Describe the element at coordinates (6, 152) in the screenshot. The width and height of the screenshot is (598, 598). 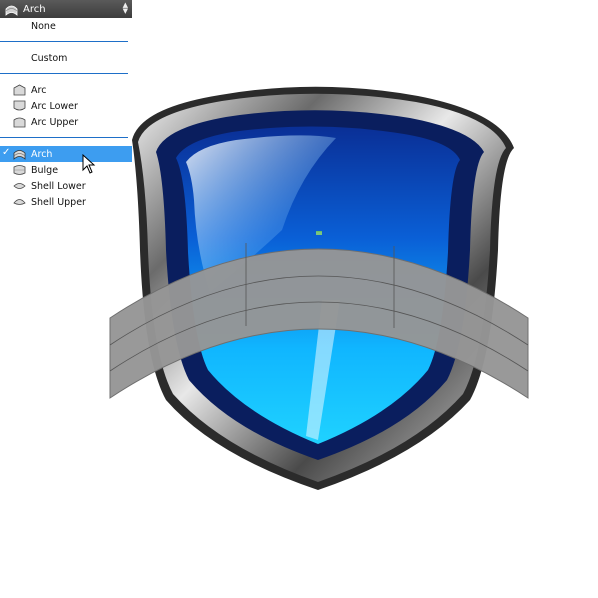
I see `checkmark-icon: ✓` at that location.